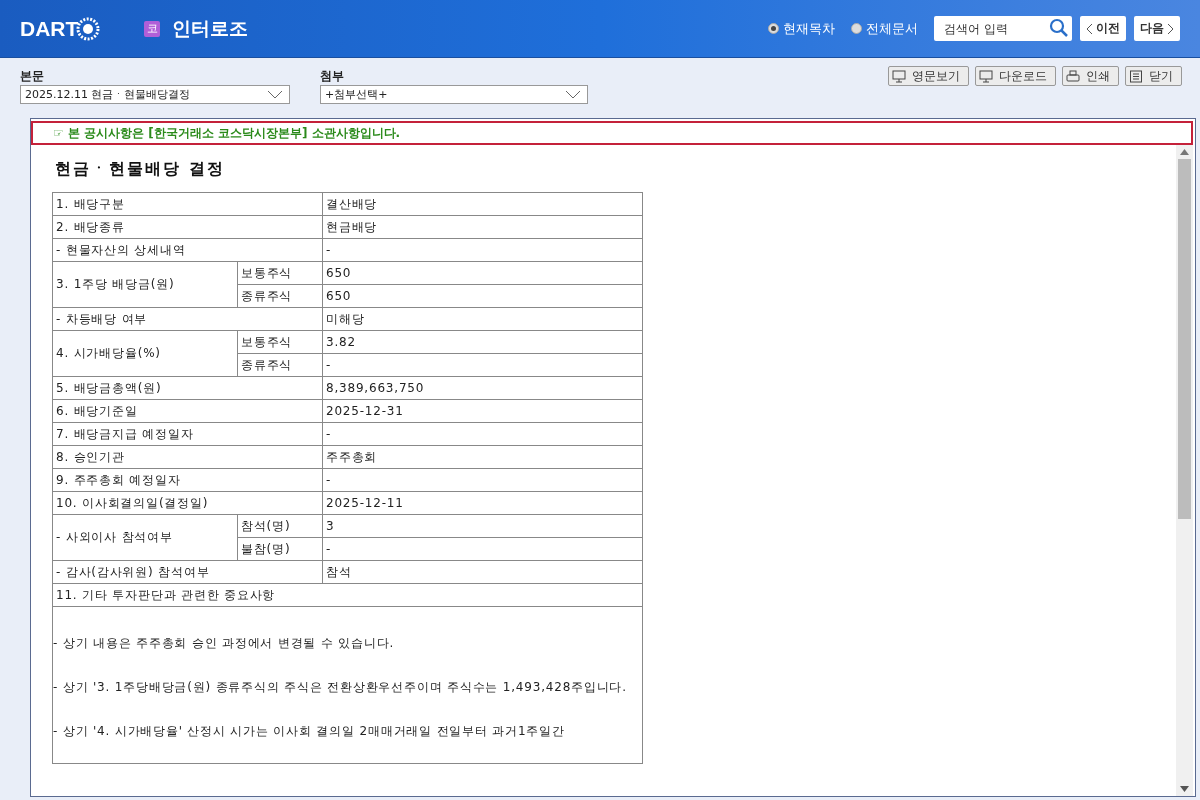 This screenshot has height=800, width=1200. I want to click on scope-radio: 현재목차, so click(801, 28).